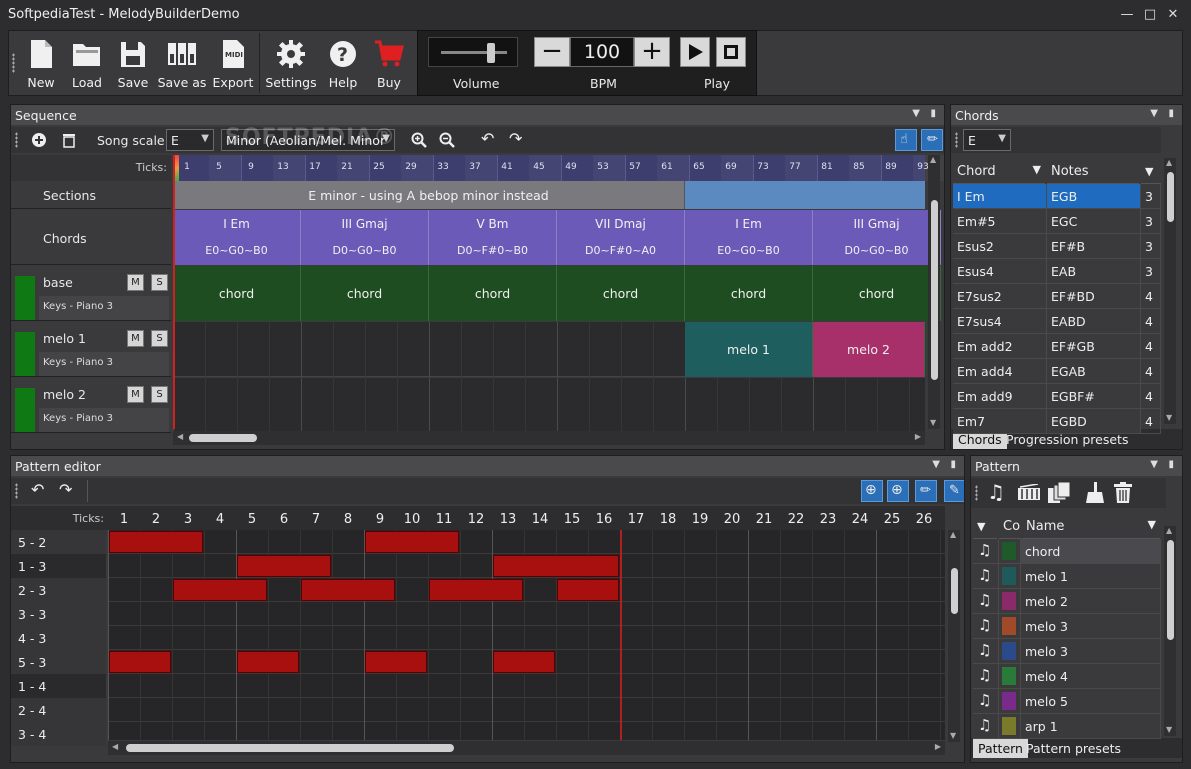 The width and height of the screenshot is (1191, 769). Describe the element at coordinates (1170, 631) in the screenshot. I see `pattern-vscroll: ▲ ▼` at that location.